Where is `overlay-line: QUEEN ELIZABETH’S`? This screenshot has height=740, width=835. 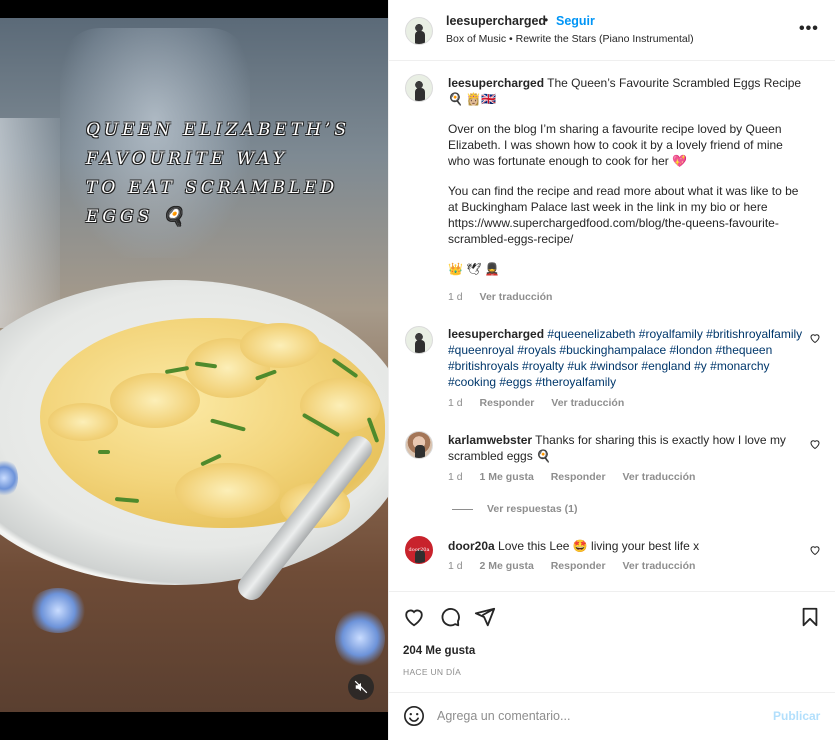
overlay-line: QUEEN ELIZABETH’S is located at coordinates (219, 130).